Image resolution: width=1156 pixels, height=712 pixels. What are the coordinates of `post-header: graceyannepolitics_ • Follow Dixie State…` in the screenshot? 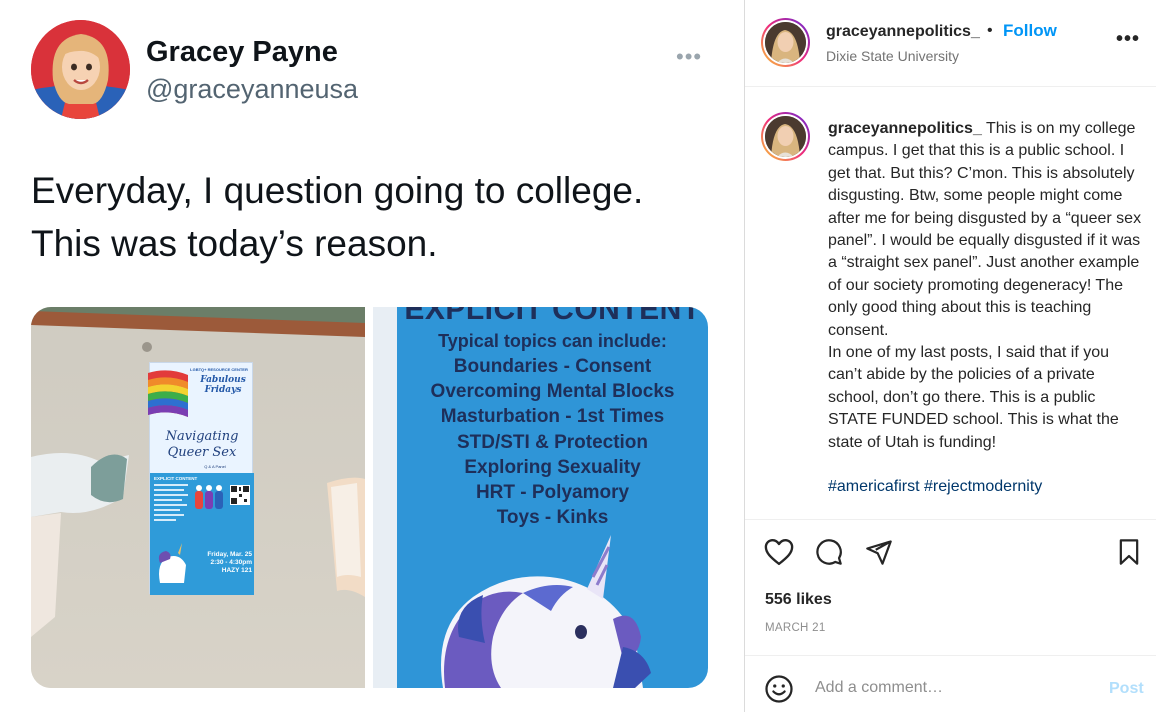 It's located at (950, 43).